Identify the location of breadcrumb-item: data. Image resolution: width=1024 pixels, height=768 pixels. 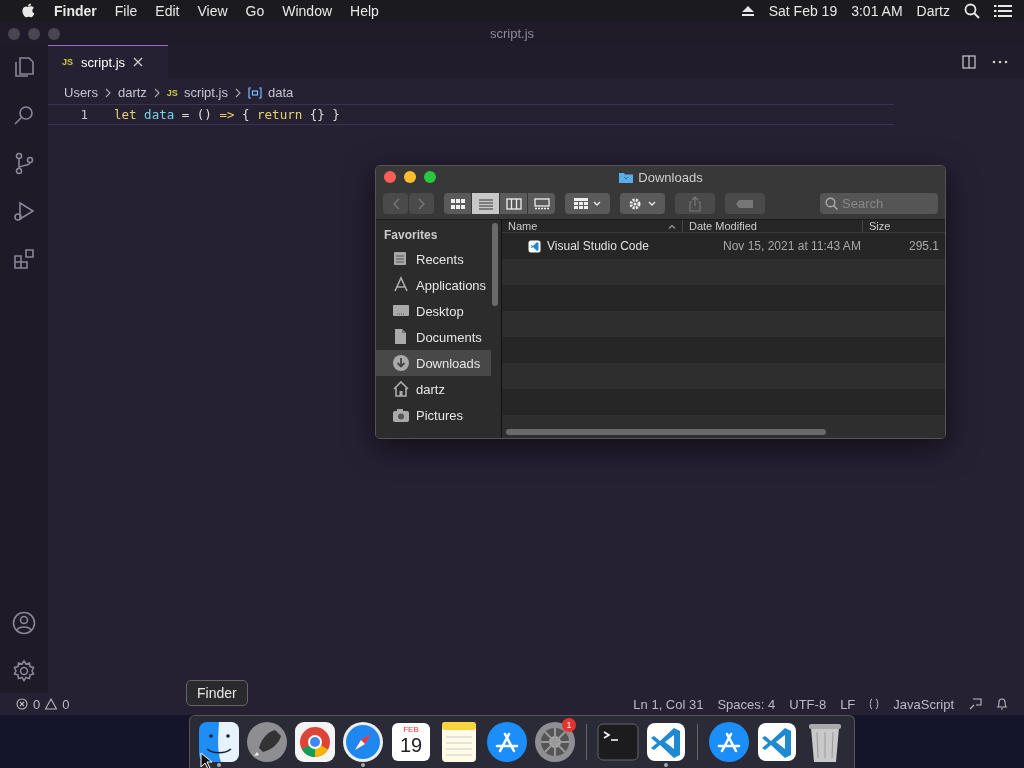
(280, 92).